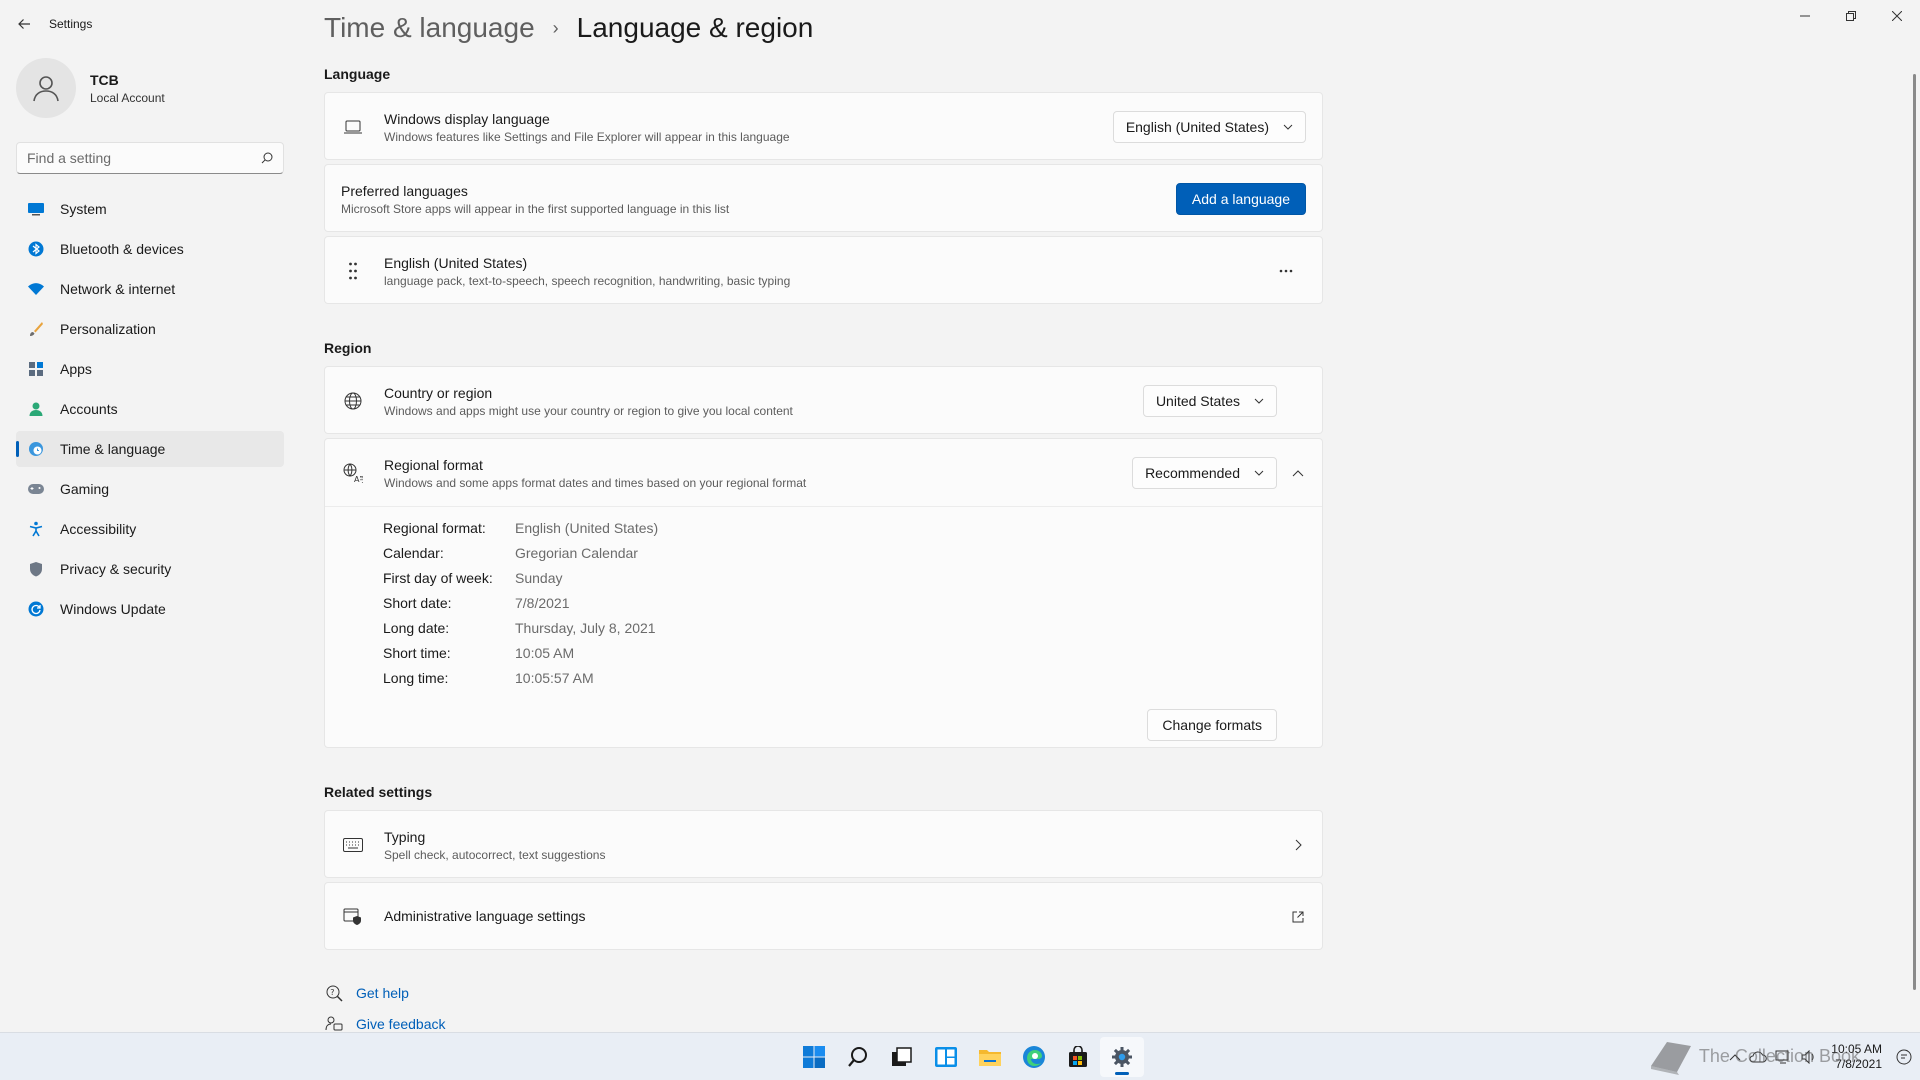 The width and height of the screenshot is (1920, 1080). What do you see at coordinates (1758, 1057) in the screenshot?
I see `onedrive-icon` at bounding box center [1758, 1057].